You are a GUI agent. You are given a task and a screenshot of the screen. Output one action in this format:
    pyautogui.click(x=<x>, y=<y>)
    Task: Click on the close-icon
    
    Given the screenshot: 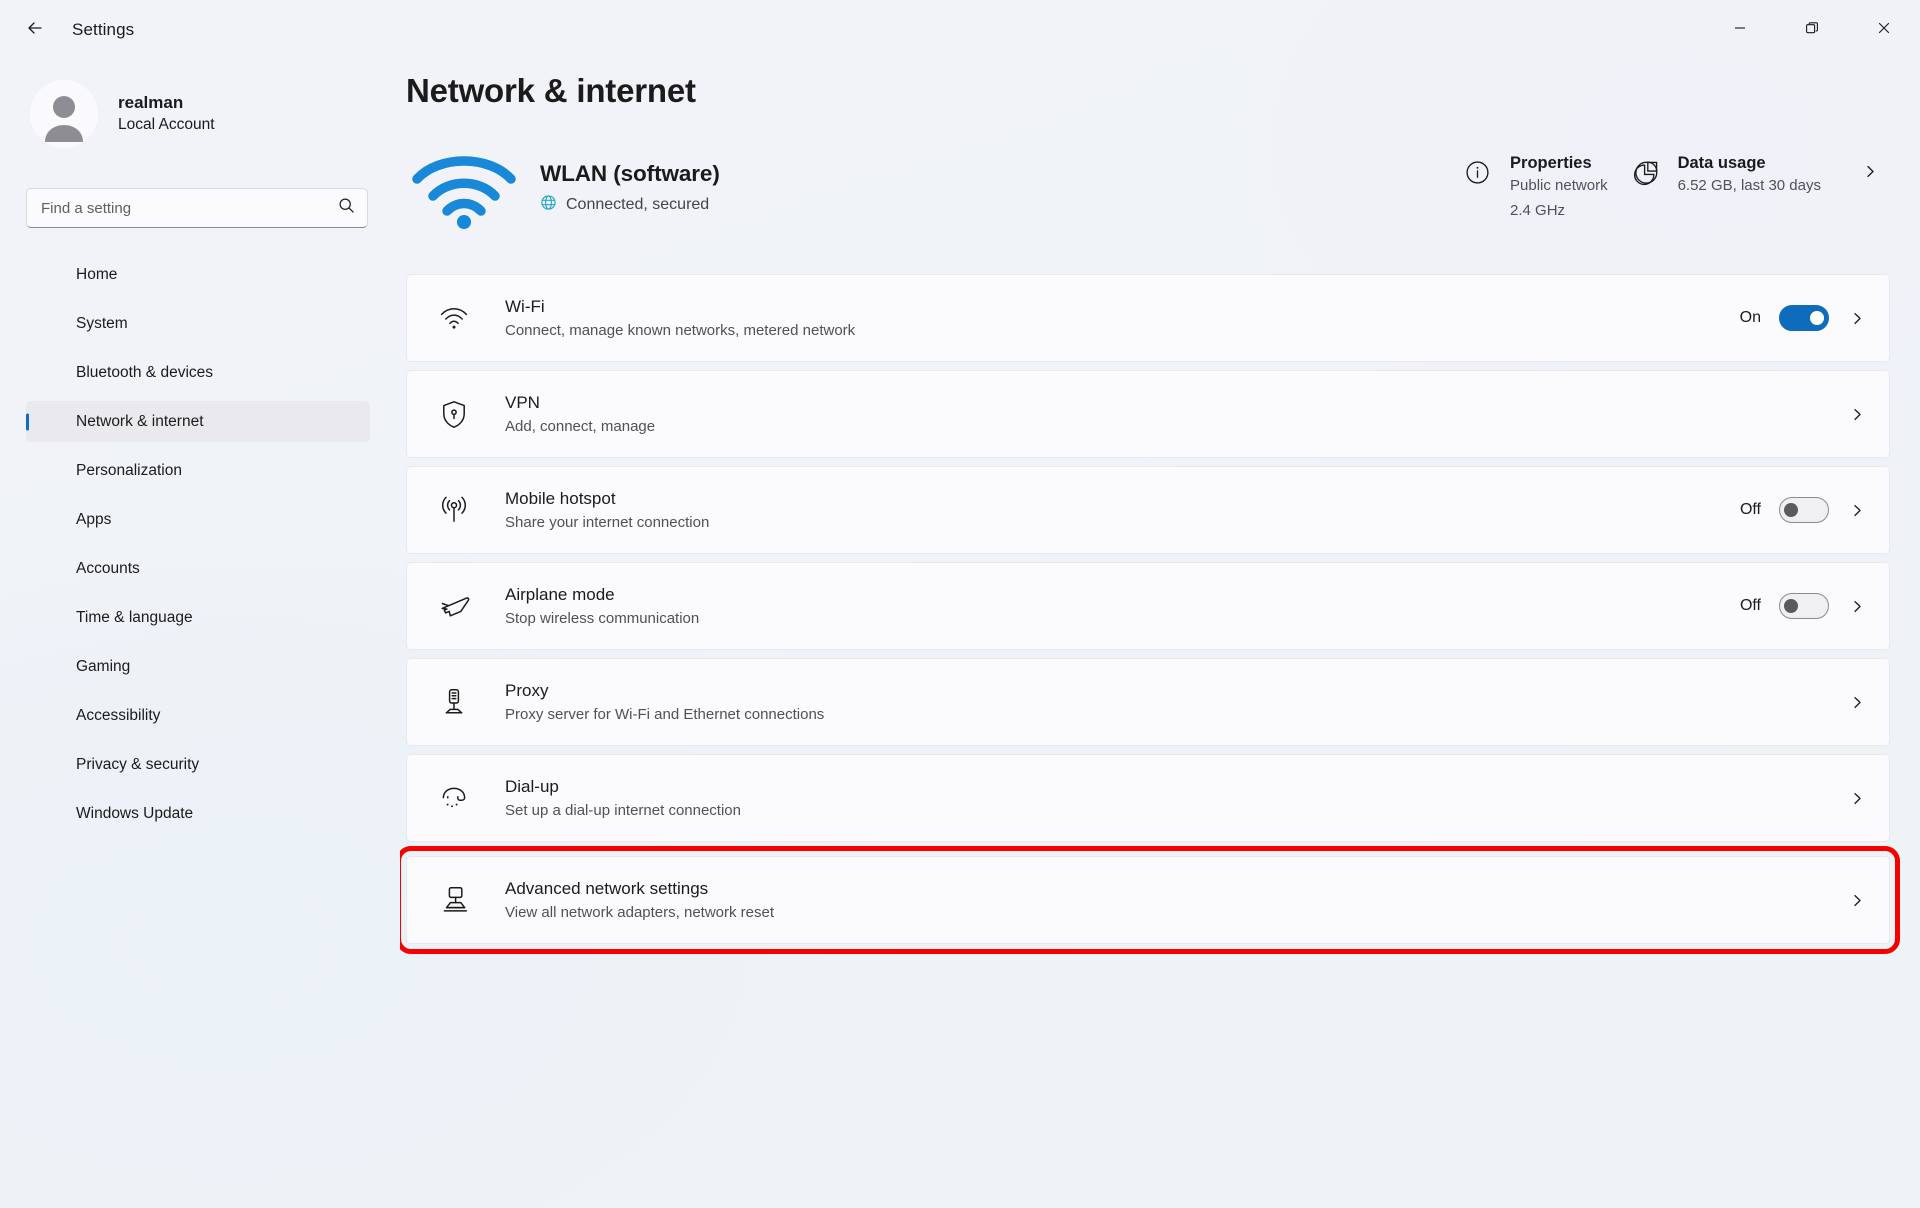 What is the action you would take?
    pyautogui.click(x=1884, y=30)
    